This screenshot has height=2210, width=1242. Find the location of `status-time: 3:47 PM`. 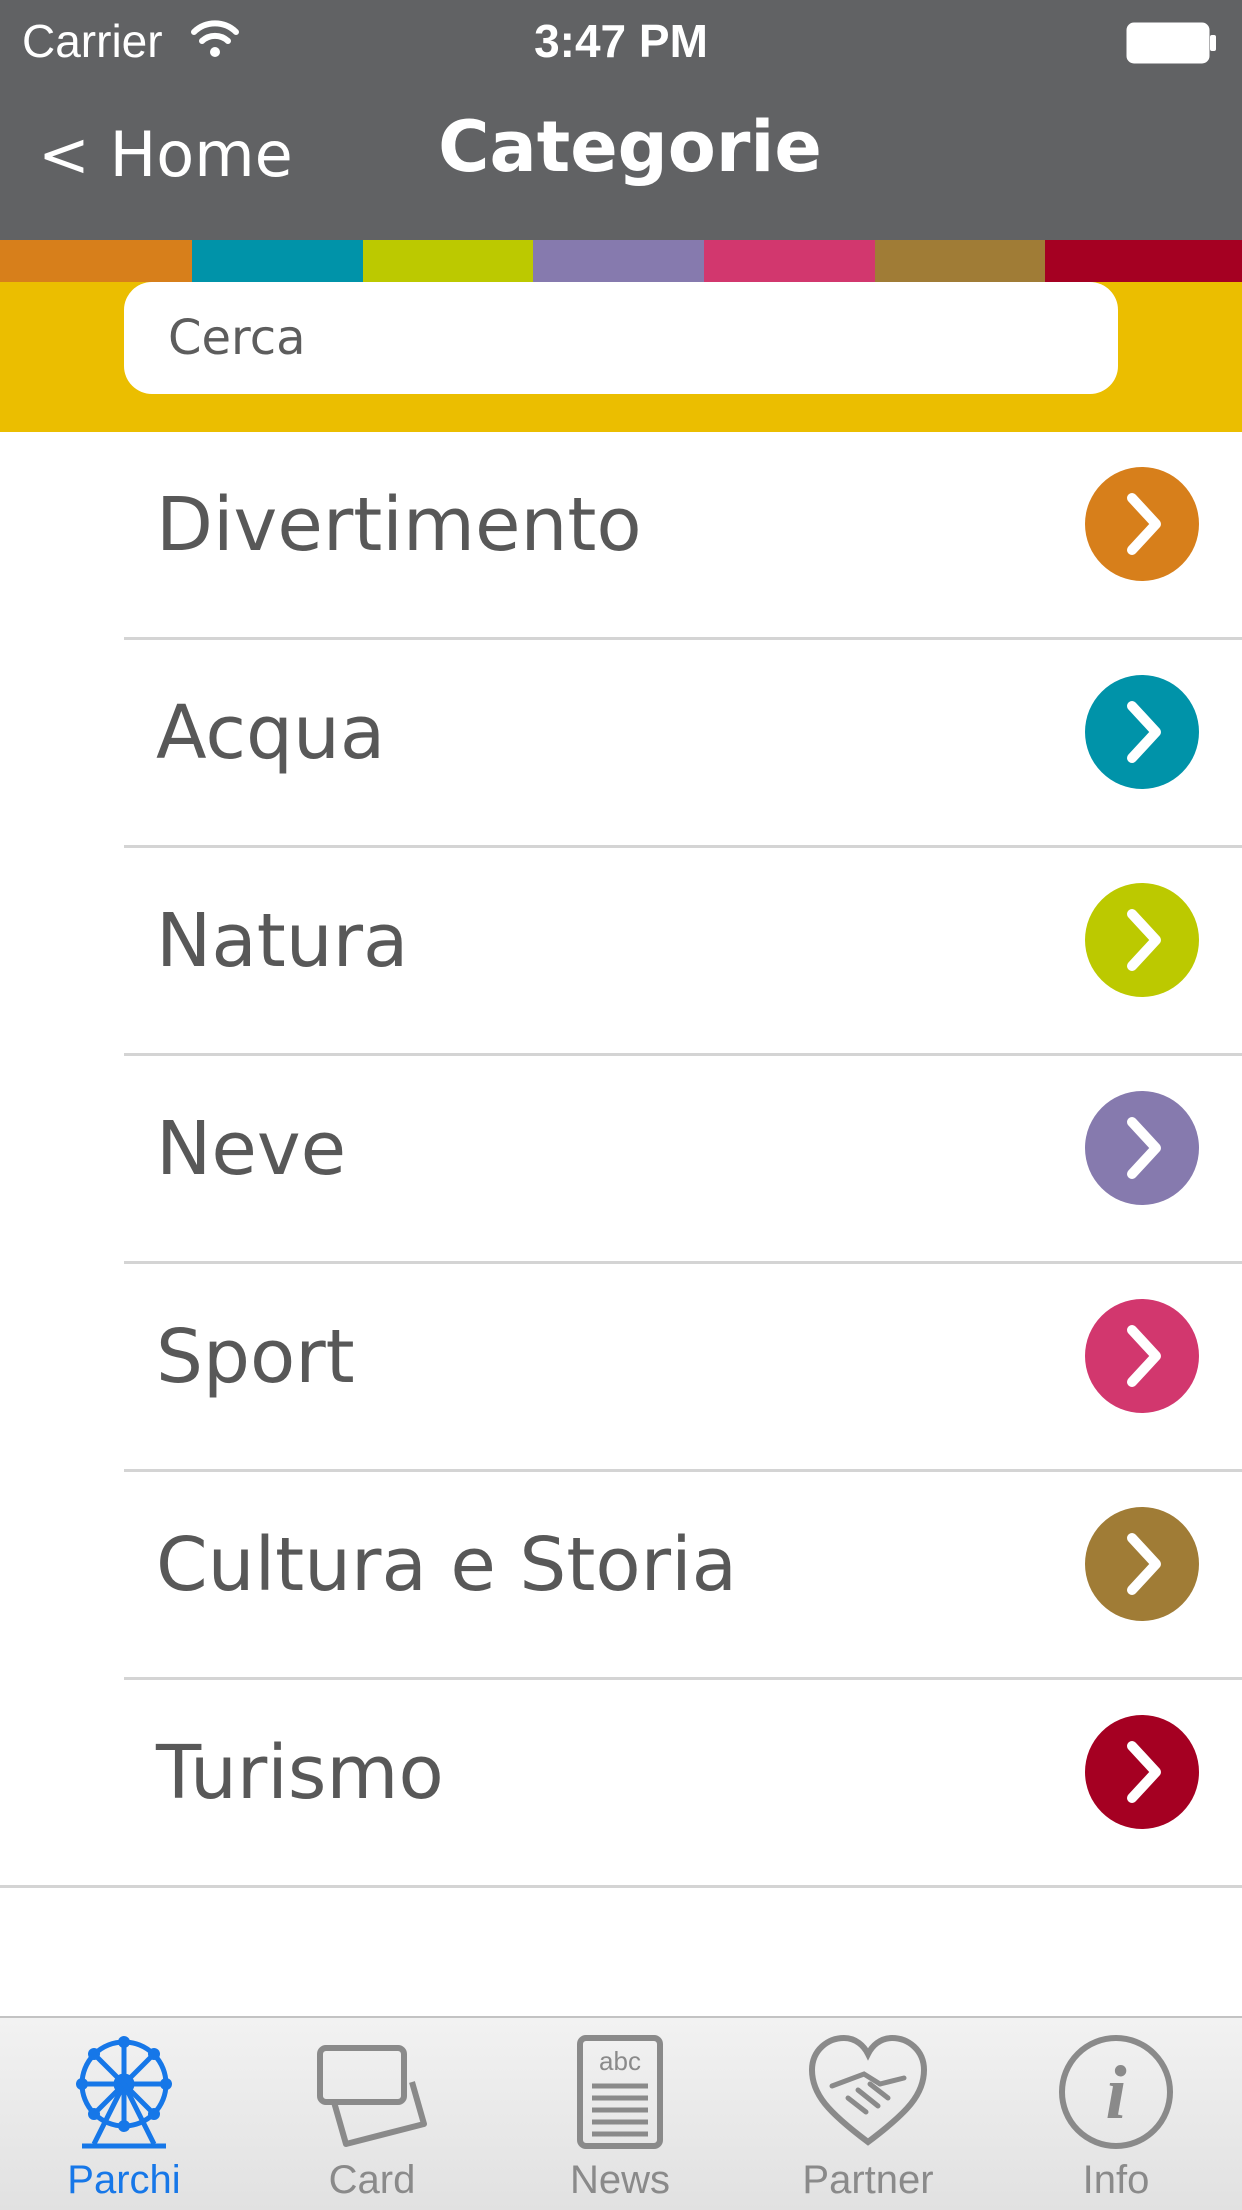

status-time: 3:47 PM is located at coordinates (621, 41).